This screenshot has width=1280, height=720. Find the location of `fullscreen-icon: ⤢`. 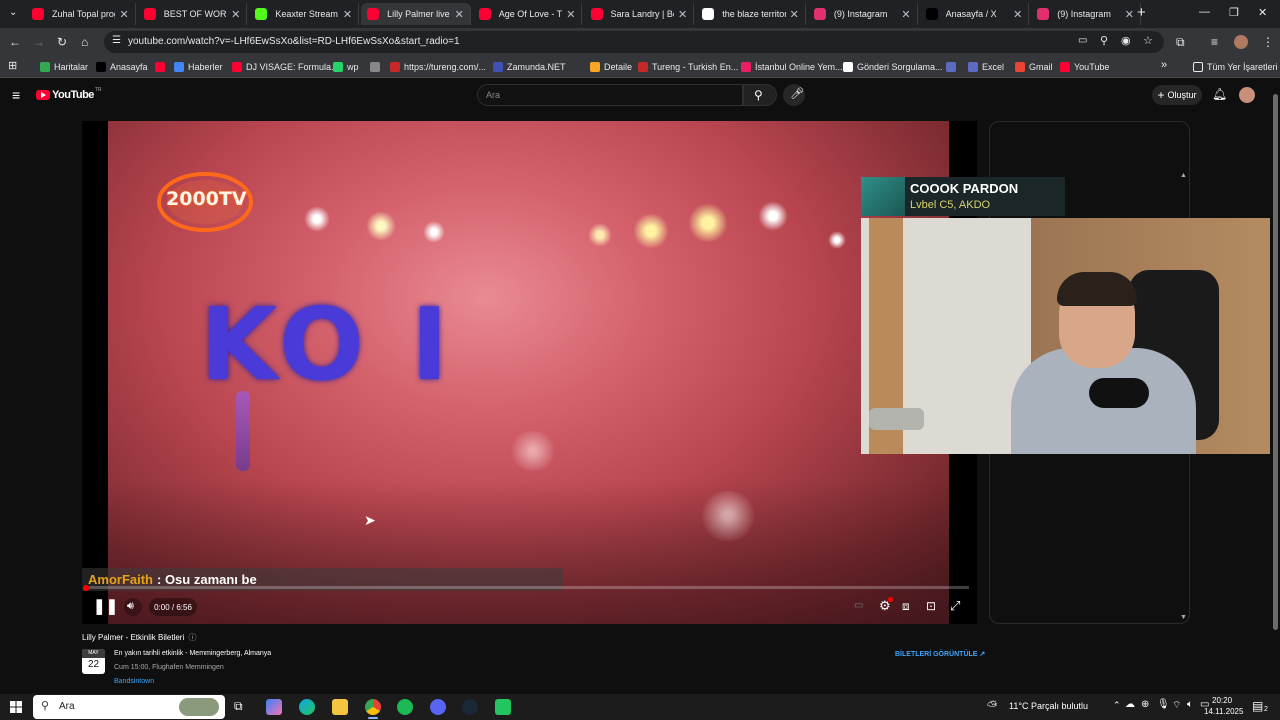

fullscreen-icon: ⤢ is located at coordinates (955, 606).